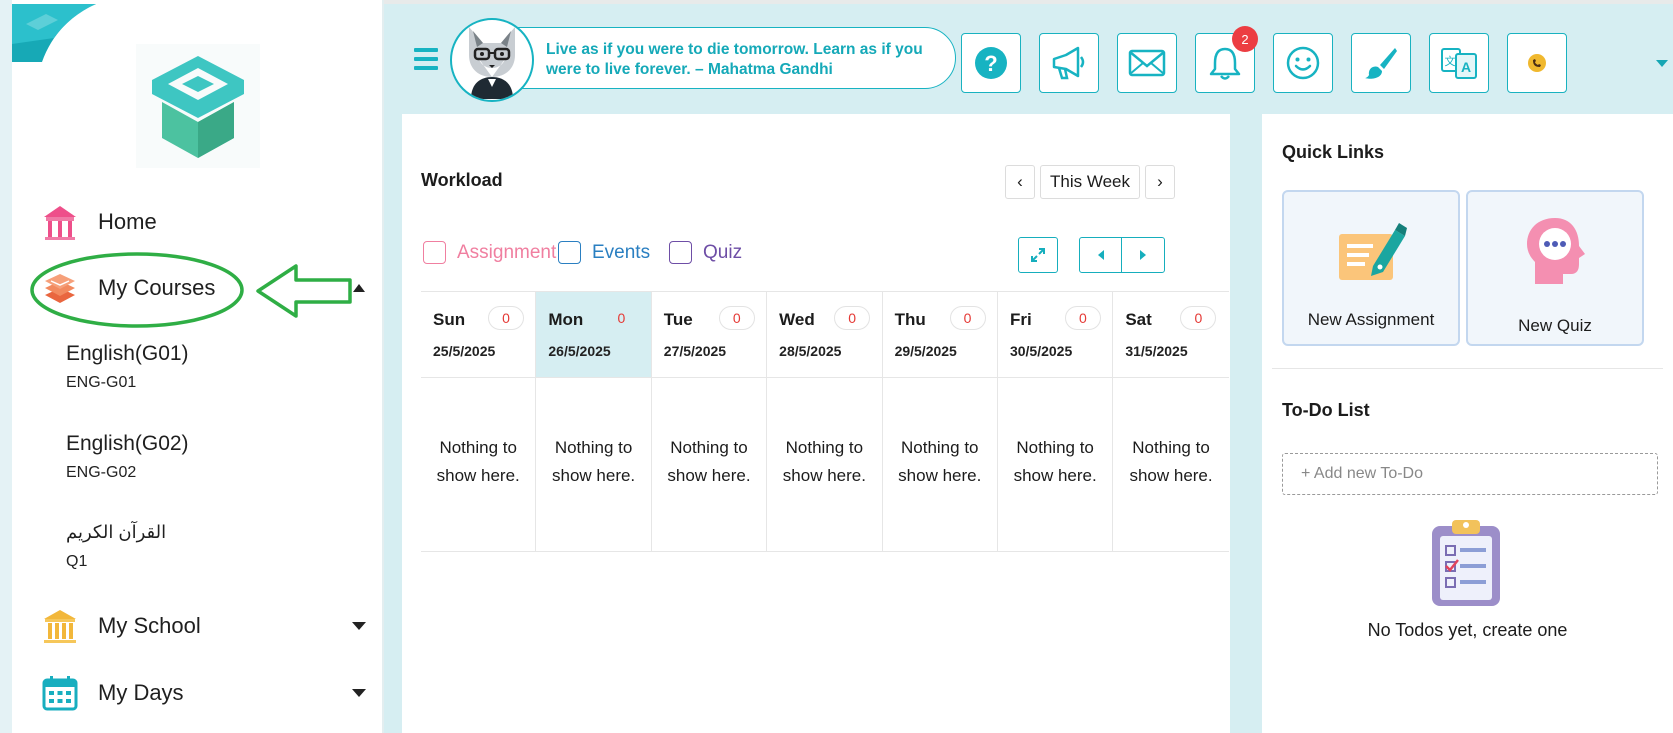 The height and width of the screenshot is (733, 1673). Describe the element at coordinates (1143, 255) in the screenshot. I see `scroll-right-button` at that location.